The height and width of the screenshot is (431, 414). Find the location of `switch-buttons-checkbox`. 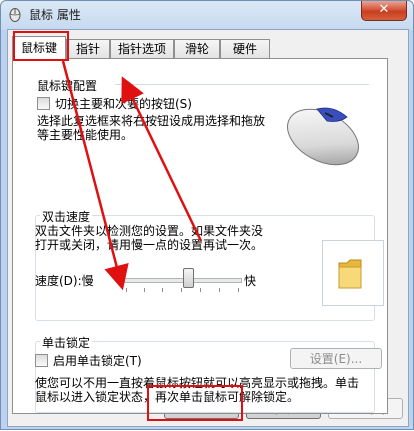

switch-buttons-checkbox is located at coordinates (43, 103).